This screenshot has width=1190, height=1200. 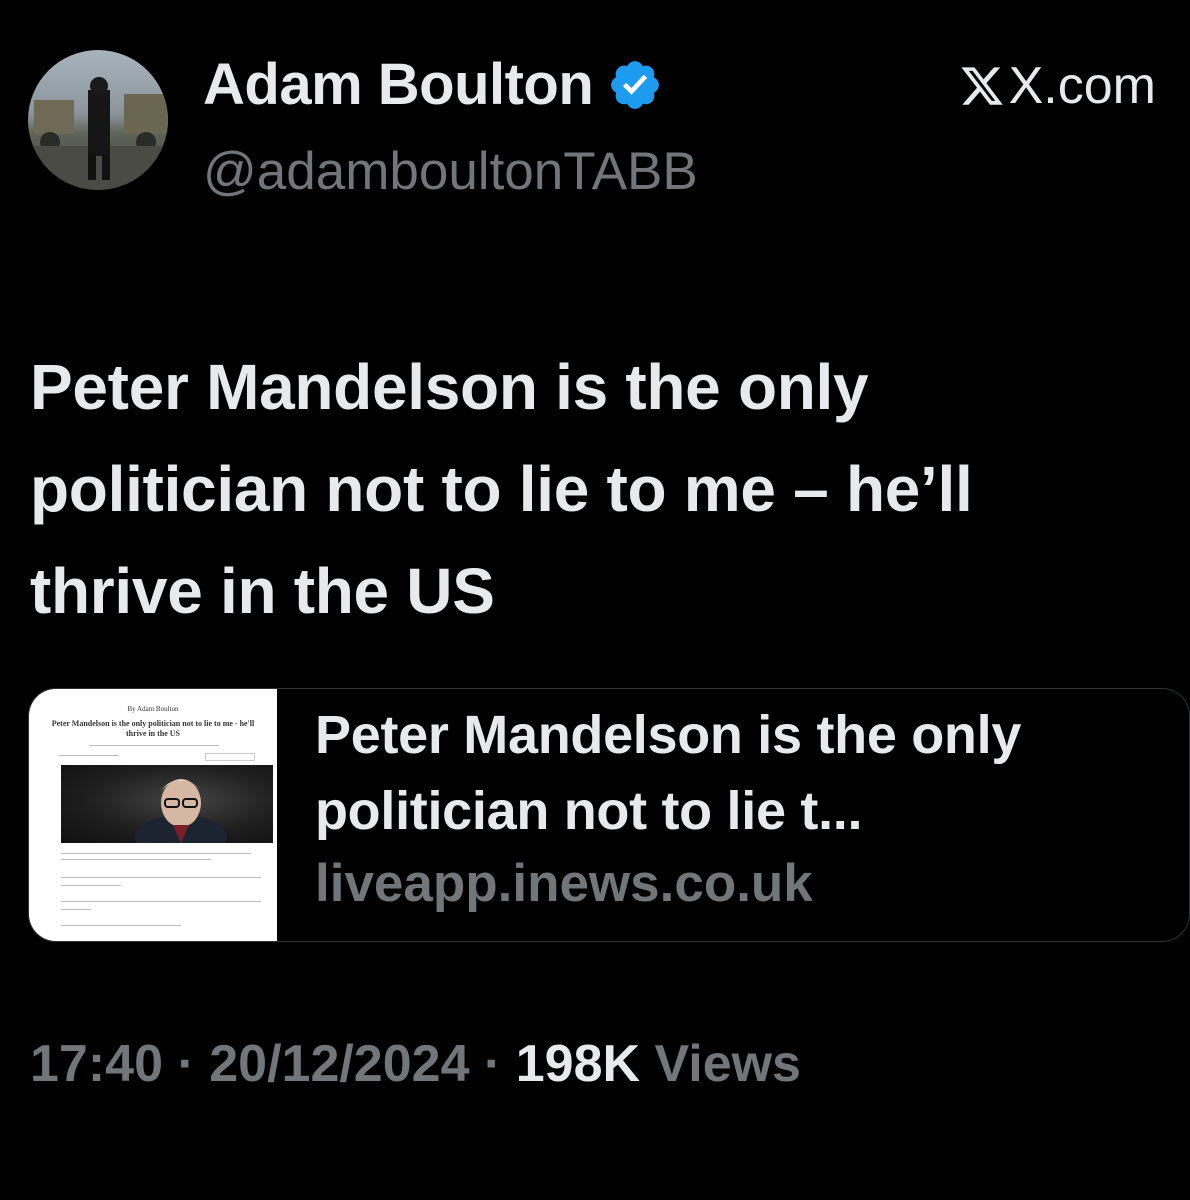 I want to click on views-label: Views, so click(x=727, y=1064).